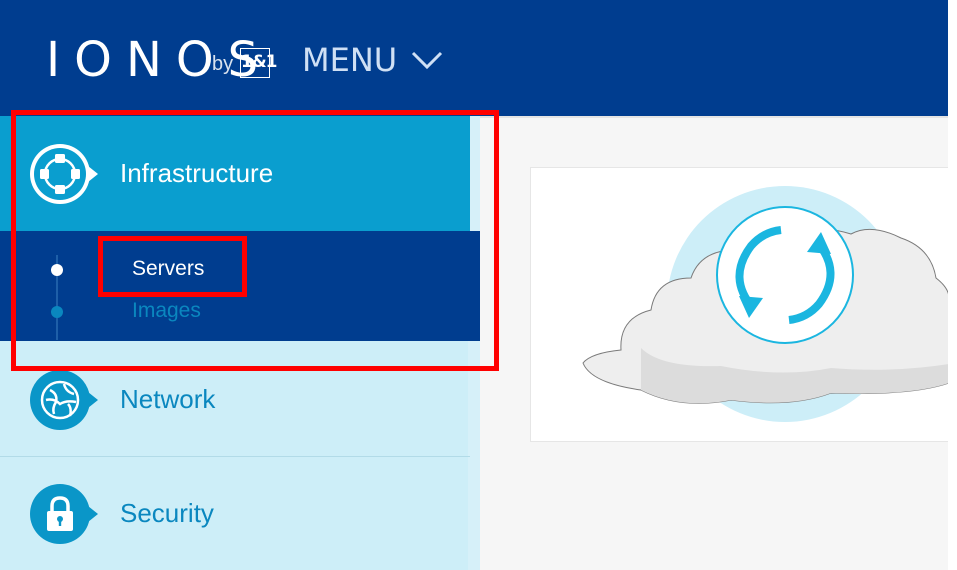  What do you see at coordinates (240, 286) in the screenshot?
I see `infrastructure-subnav` at bounding box center [240, 286].